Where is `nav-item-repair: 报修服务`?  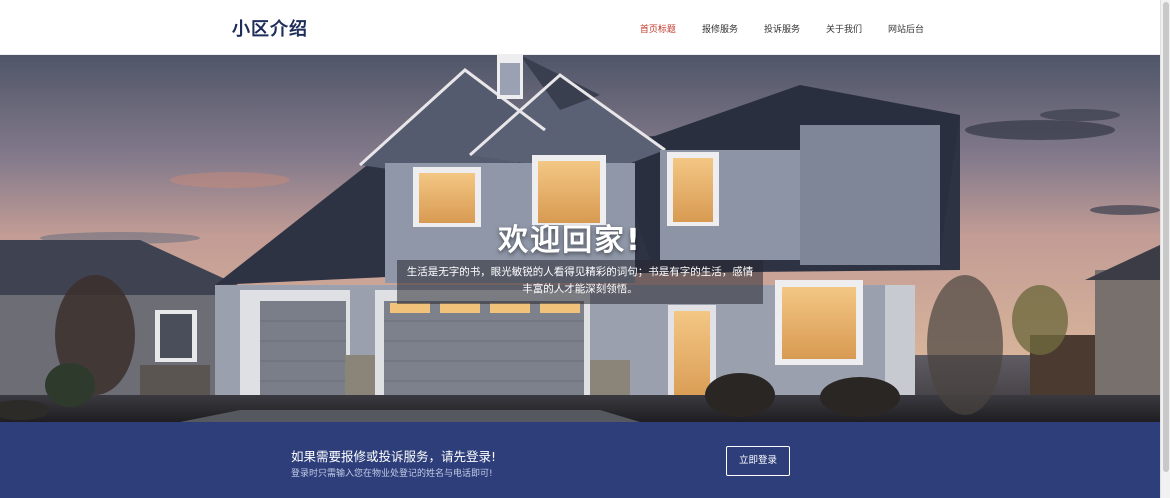
nav-item-repair: 报修服务 is located at coordinates (720, 28).